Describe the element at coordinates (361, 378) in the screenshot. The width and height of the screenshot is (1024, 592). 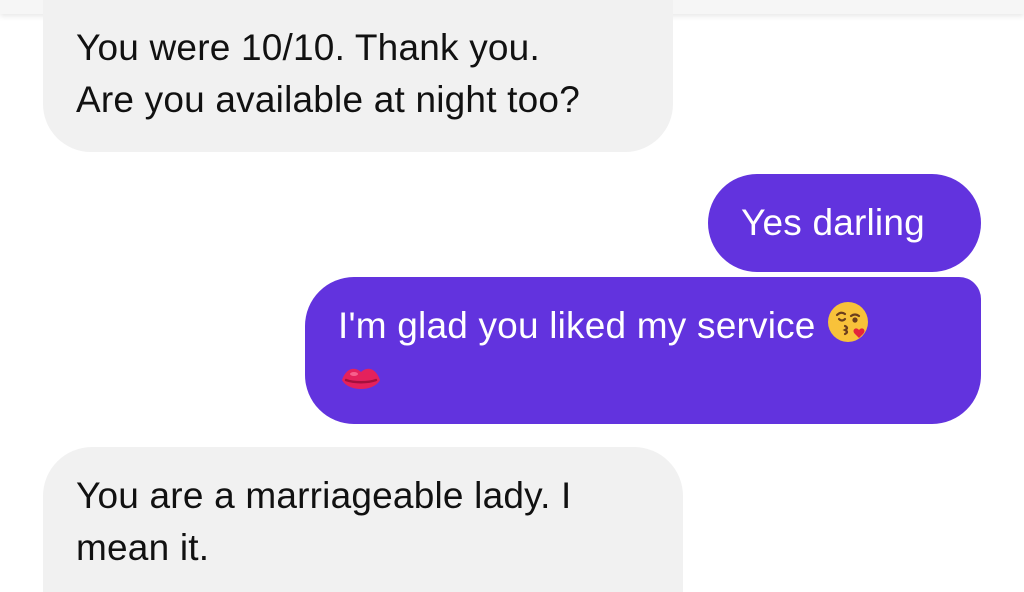
I see `kiss-mark-icon` at that location.